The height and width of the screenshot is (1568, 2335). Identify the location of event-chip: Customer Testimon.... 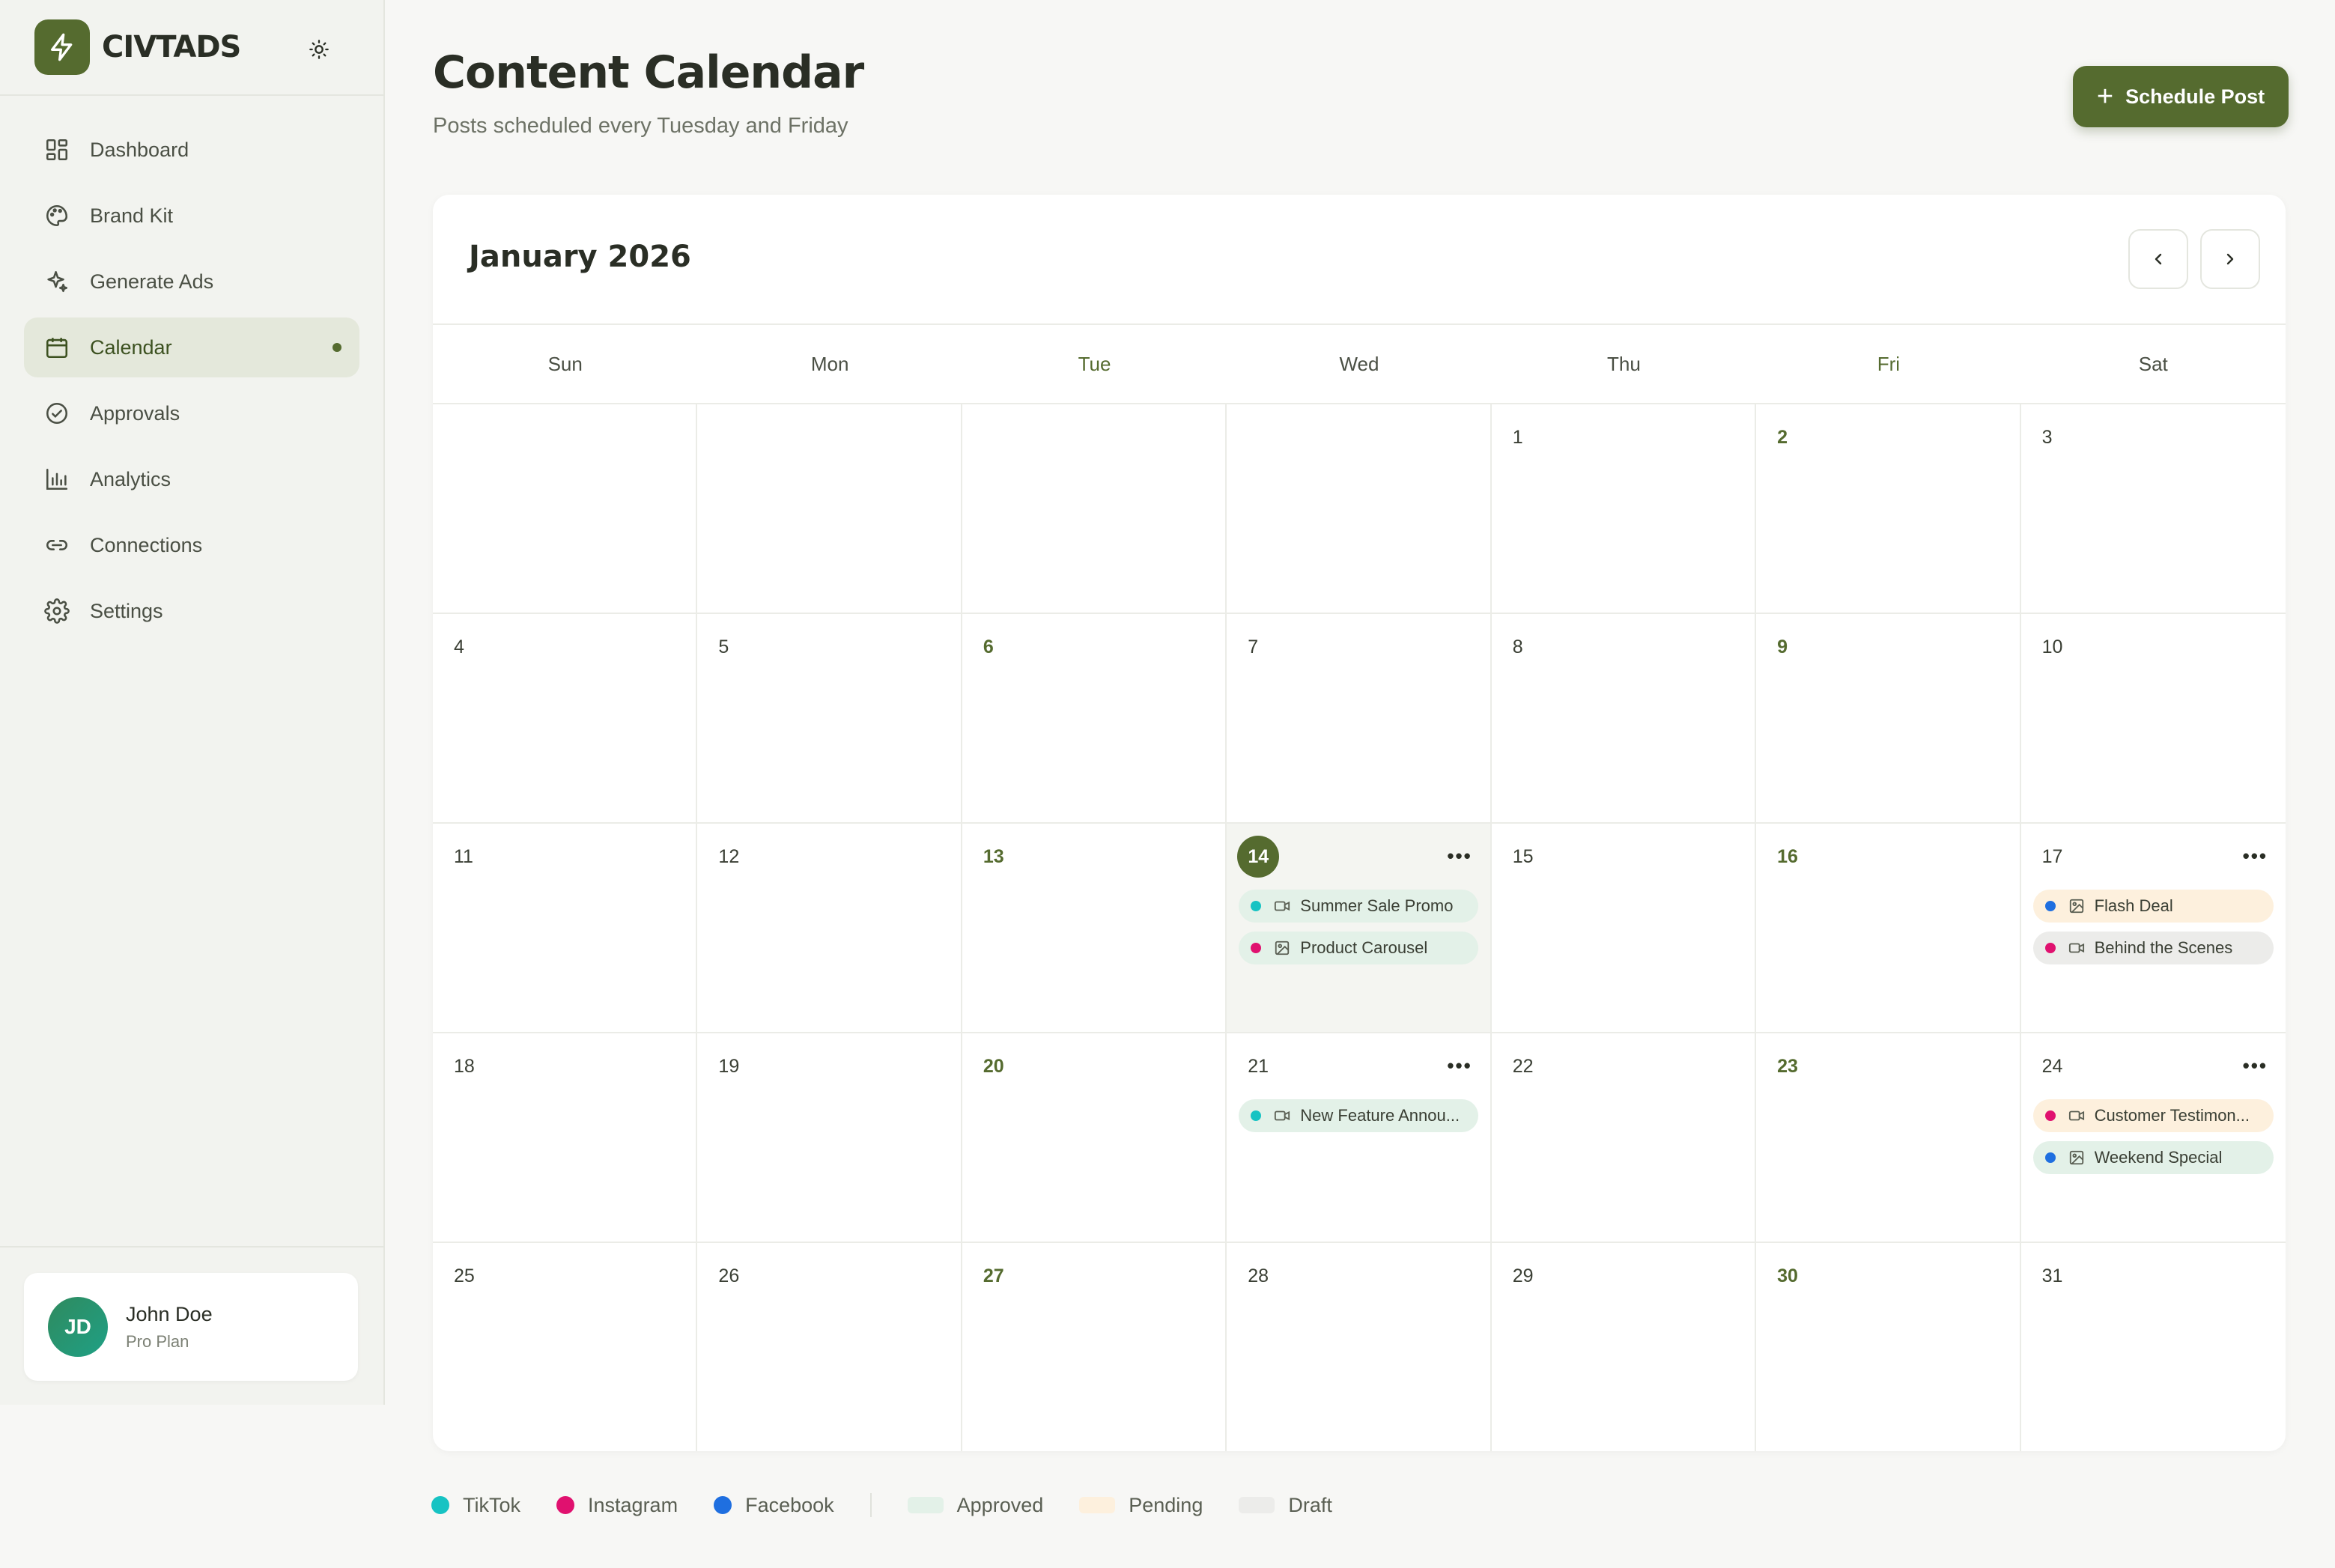
(2153, 1115).